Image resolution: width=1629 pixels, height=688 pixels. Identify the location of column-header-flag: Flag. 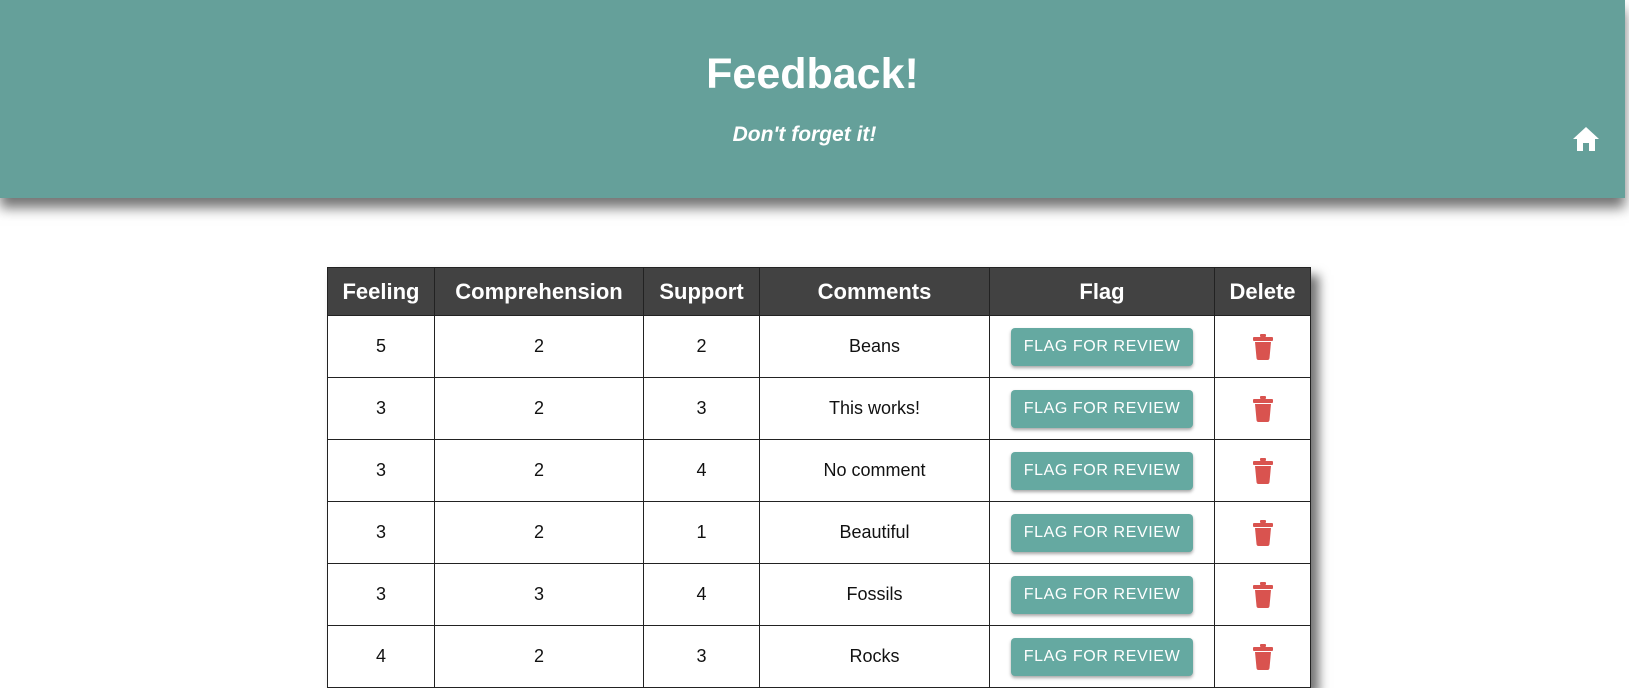
(1102, 291).